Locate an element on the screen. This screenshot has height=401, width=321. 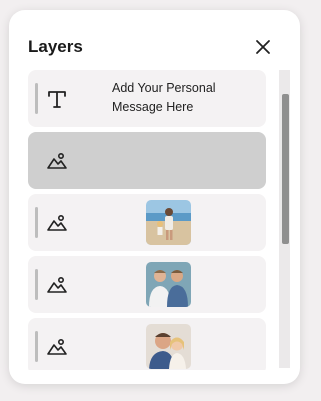
panel-title: Layers is located at coordinates (55, 46).